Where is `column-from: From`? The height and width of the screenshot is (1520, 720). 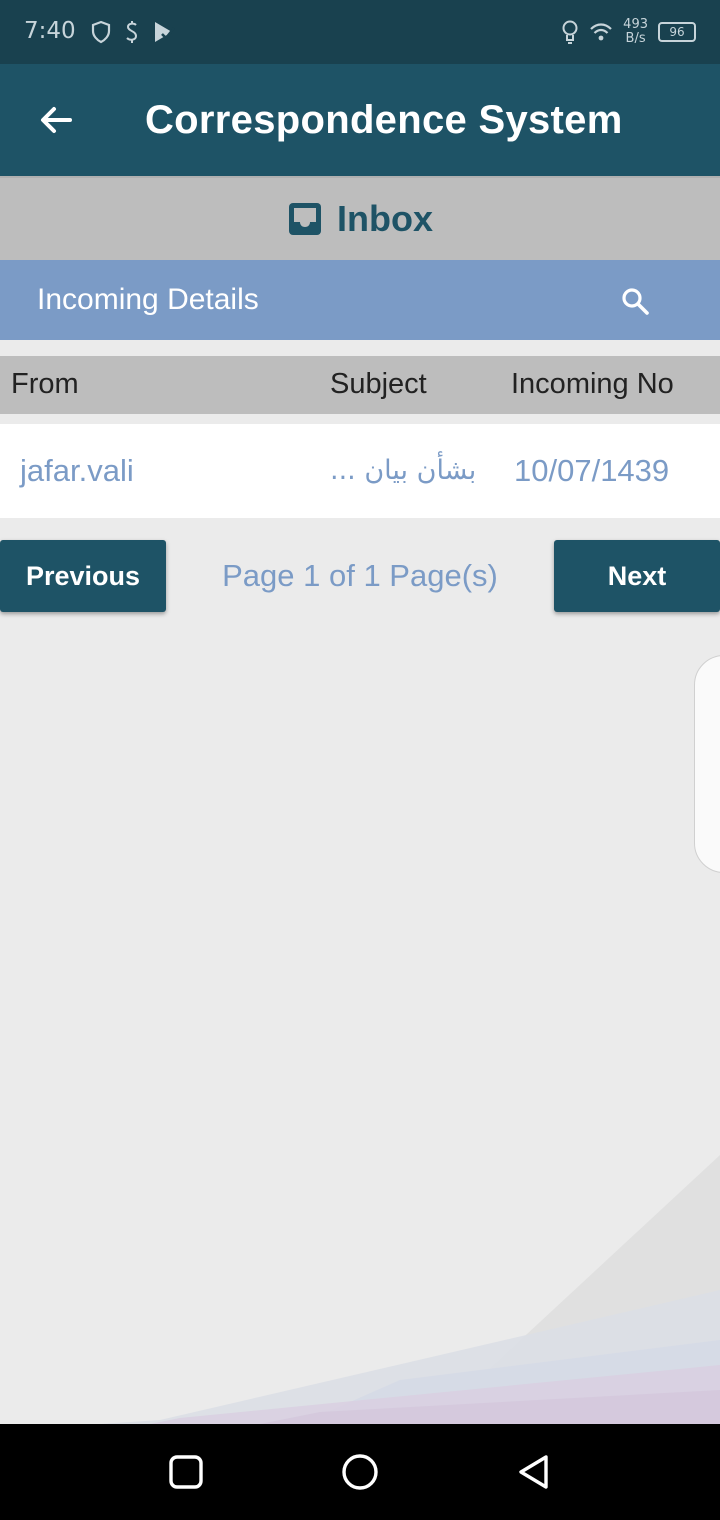 column-from: From is located at coordinates (45, 384).